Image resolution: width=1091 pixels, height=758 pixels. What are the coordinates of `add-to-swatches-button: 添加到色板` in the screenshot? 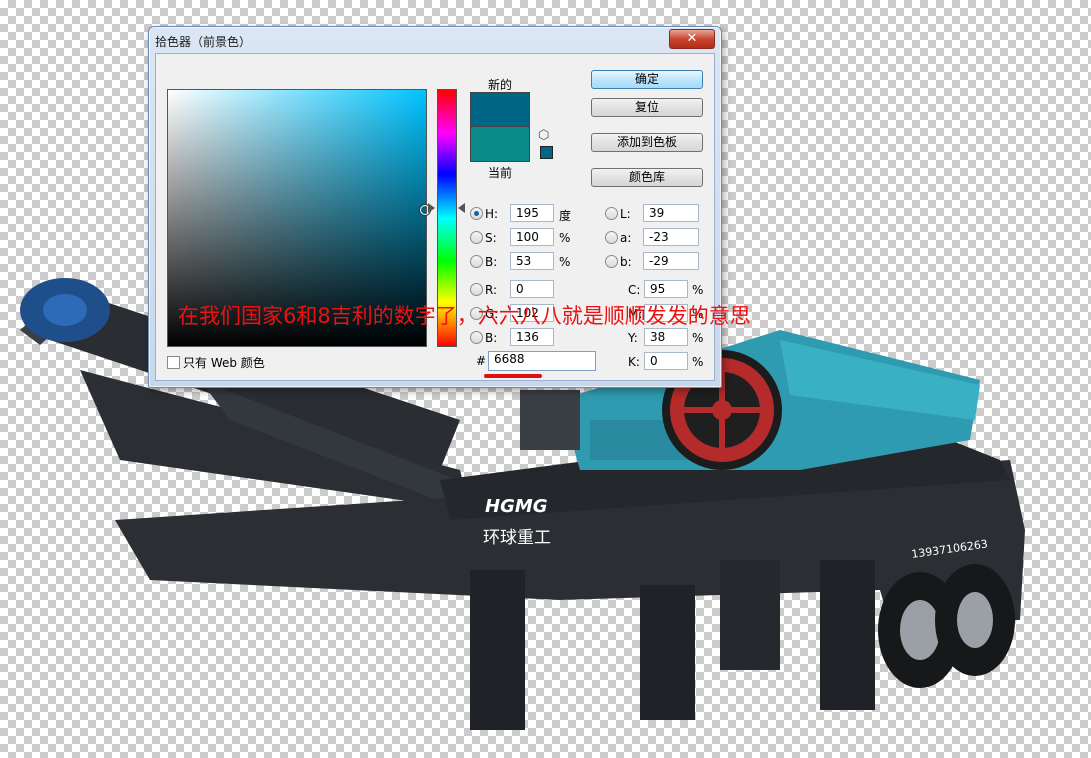 It's located at (647, 142).